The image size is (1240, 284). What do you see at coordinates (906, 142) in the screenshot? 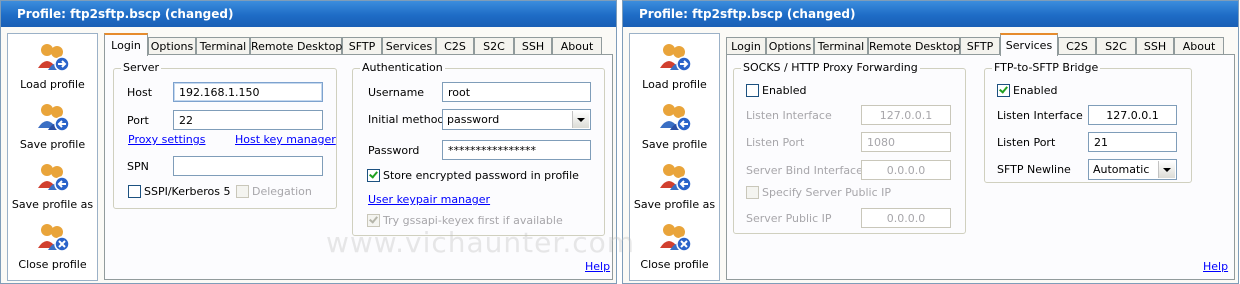
I see `socks-listen-port-input: 1080` at bounding box center [906, 142].